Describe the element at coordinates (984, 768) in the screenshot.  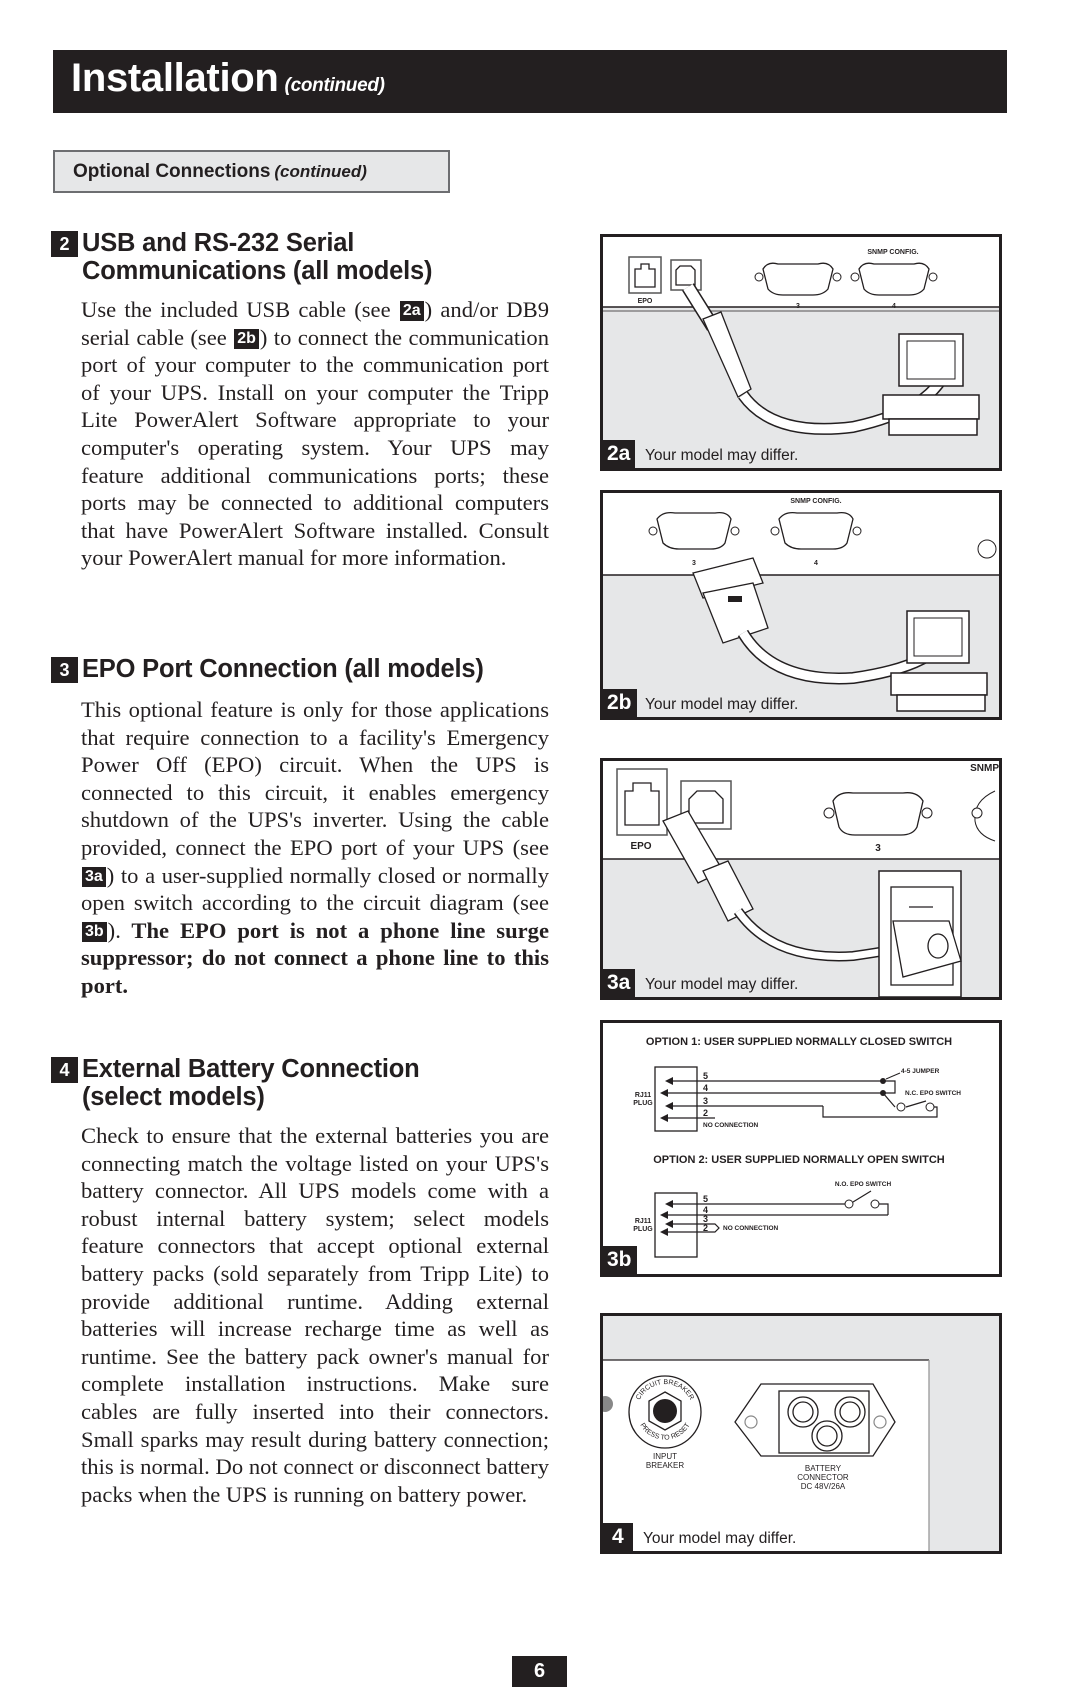
I see `port-label-snmp: SNMP` at that location.